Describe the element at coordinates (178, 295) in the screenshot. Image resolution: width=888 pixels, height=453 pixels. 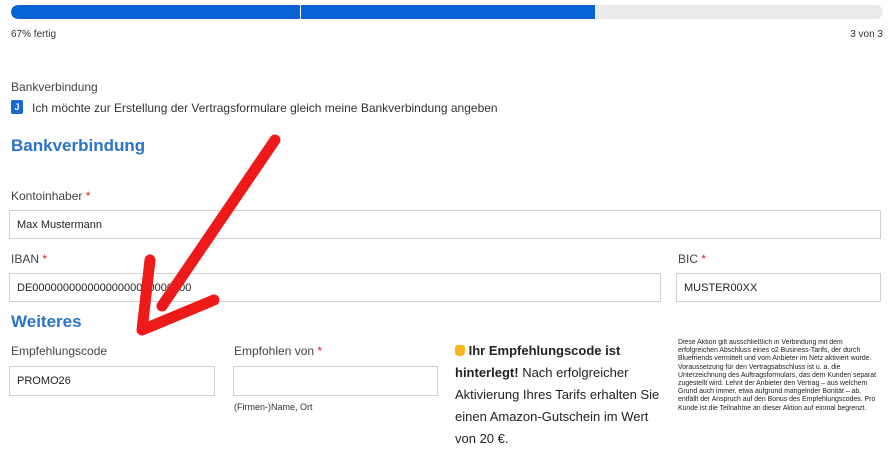
I see `arrow-head` at that location.